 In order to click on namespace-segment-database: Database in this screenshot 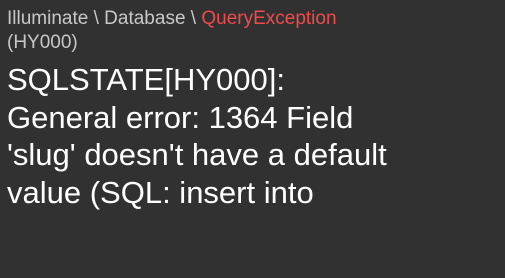, I will do `click(145, 18)`.